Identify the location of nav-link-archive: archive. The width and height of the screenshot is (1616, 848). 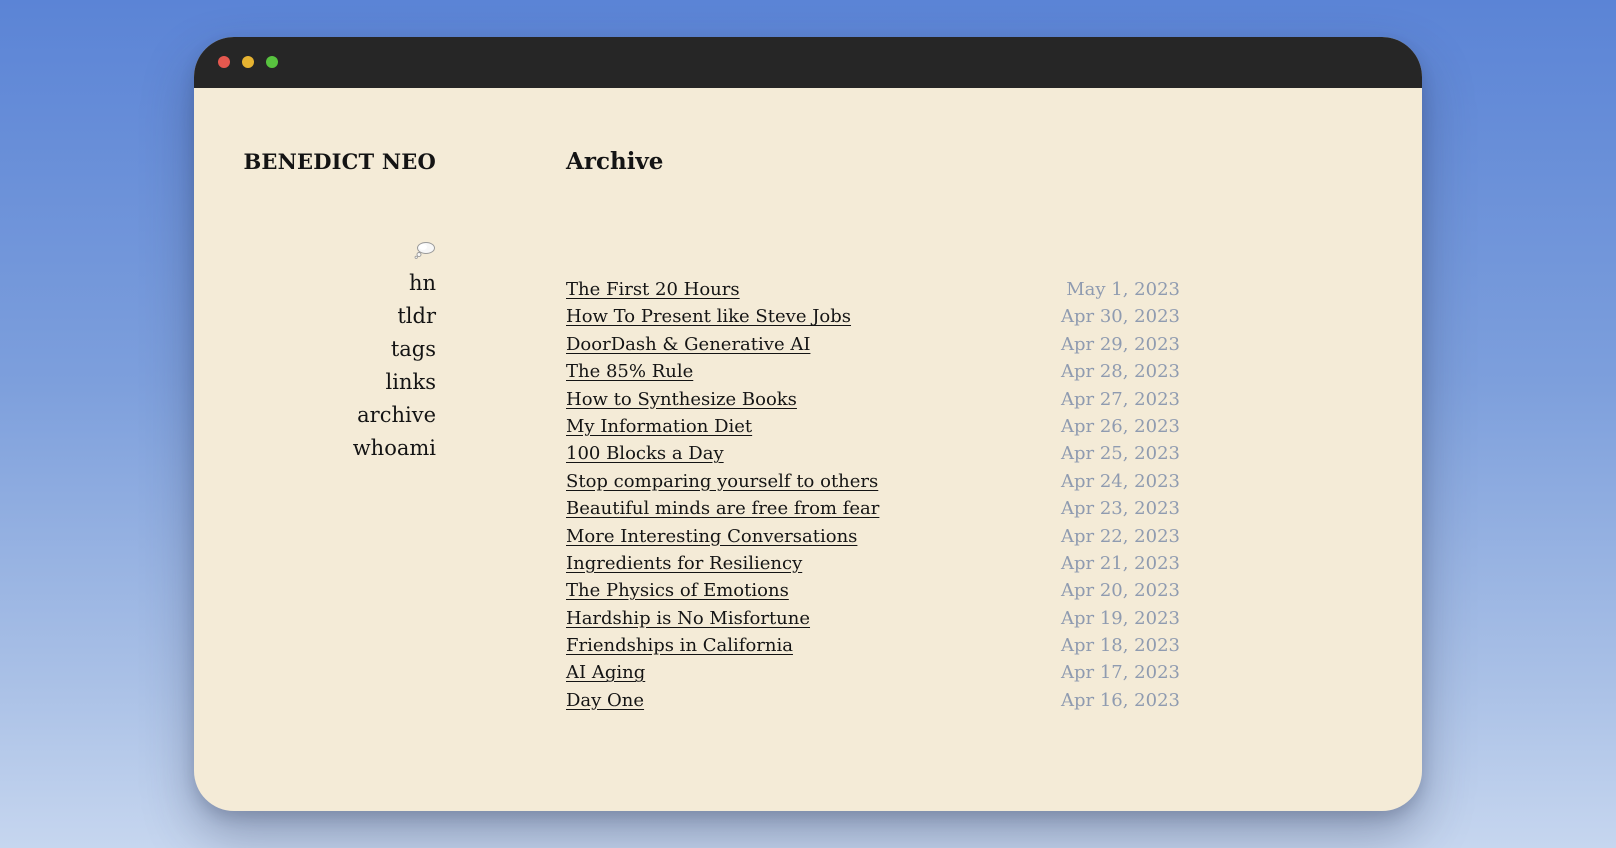
(315, 415).